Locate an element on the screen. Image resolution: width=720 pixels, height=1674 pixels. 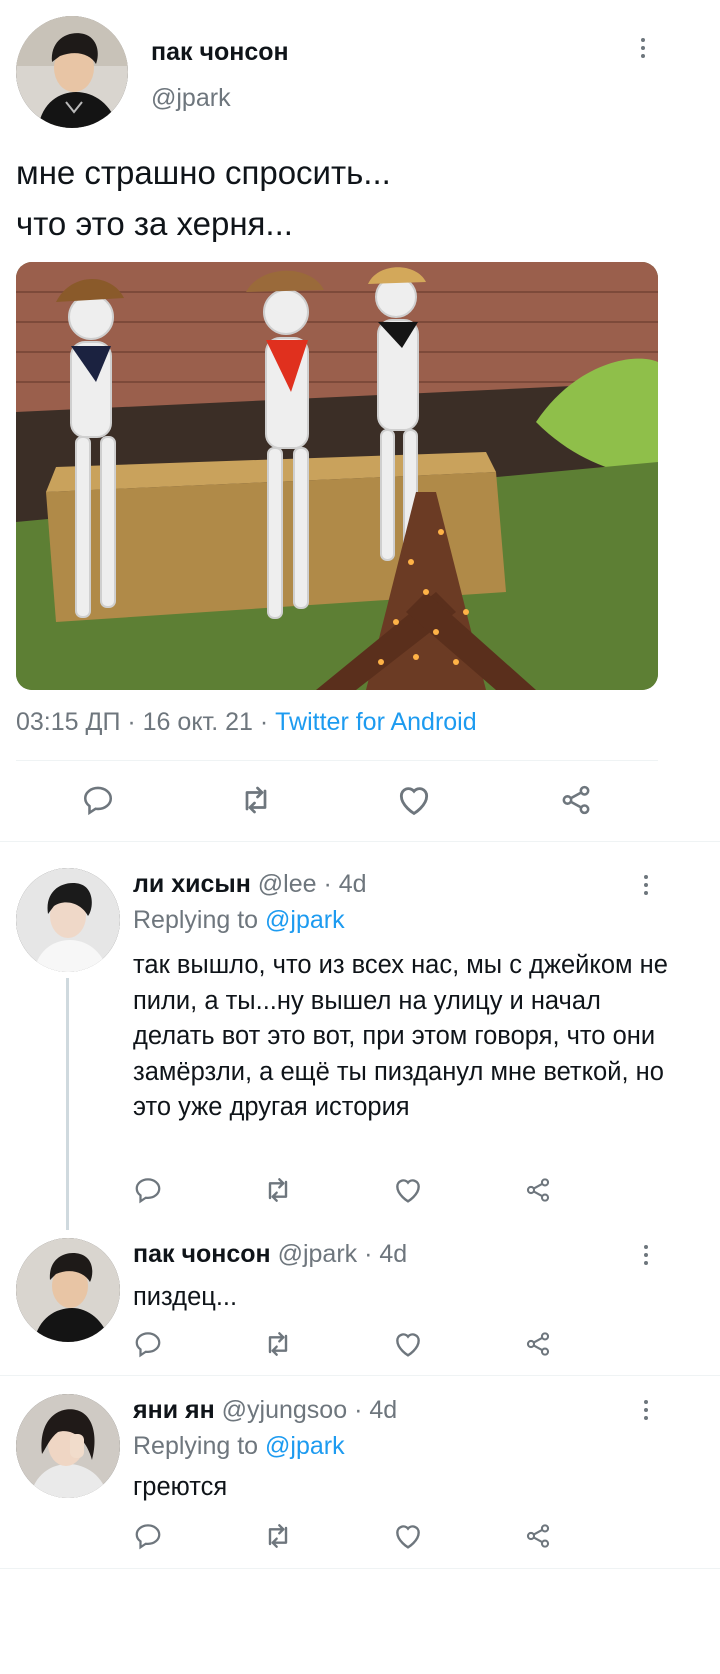
reply-header: ли хисын @lee · 4d is located at coordinates (250, 884).